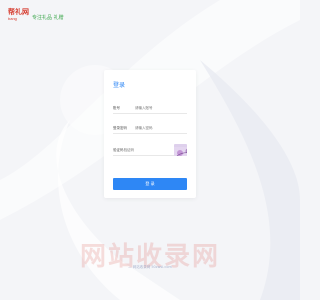 This screenshot has width=320, height=300. What do you see at coordinates (120, 127) in the screenshot?
I see `password-label: 登录密码` at bounding box center [120, 127].